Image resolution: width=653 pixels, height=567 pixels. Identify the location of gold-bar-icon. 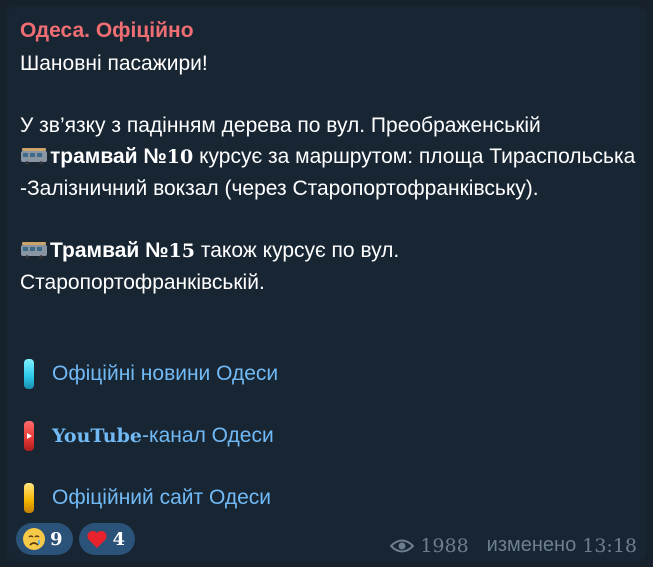
(29, 498).